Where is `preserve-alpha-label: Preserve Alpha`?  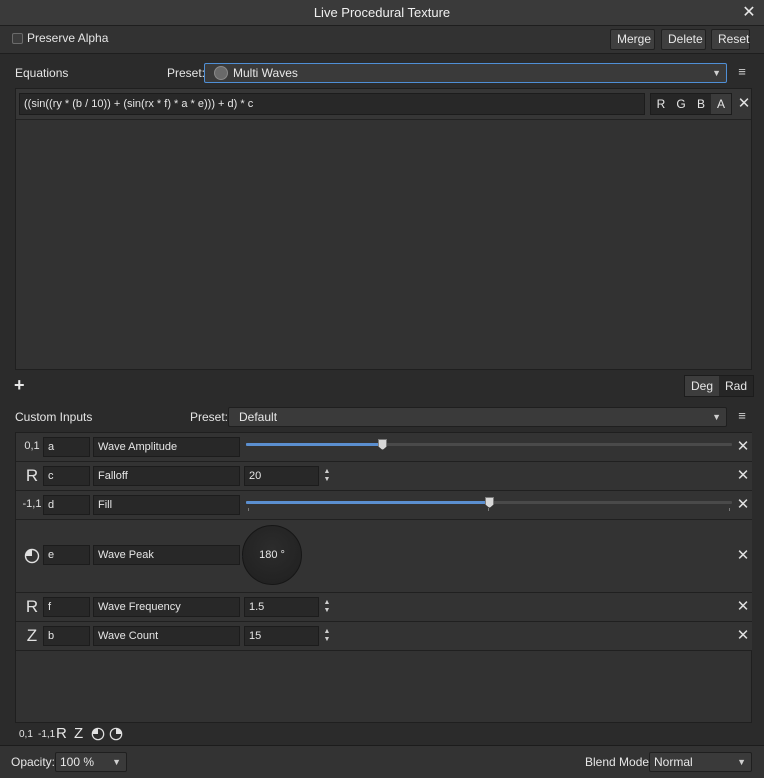
preserve-alpha-label: Preserve Alpha is located at coordinates (68, 38).